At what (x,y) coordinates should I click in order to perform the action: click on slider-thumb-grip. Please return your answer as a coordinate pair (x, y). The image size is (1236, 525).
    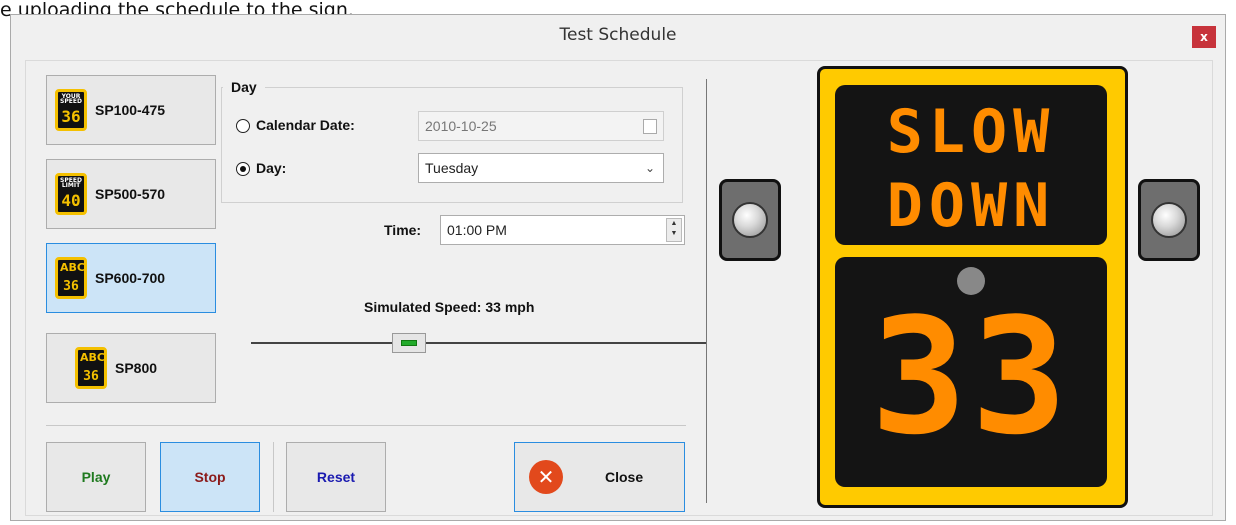
    Looking at the image, I should click on (409, 343).